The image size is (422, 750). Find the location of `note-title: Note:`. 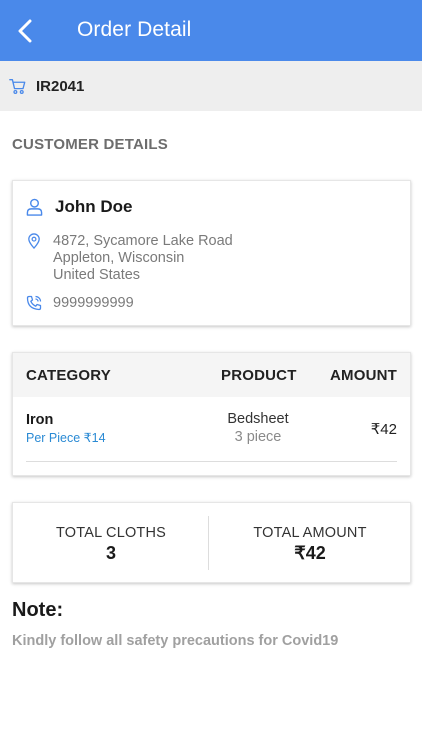

note-title: Note: is located at coordinates (38, 610).